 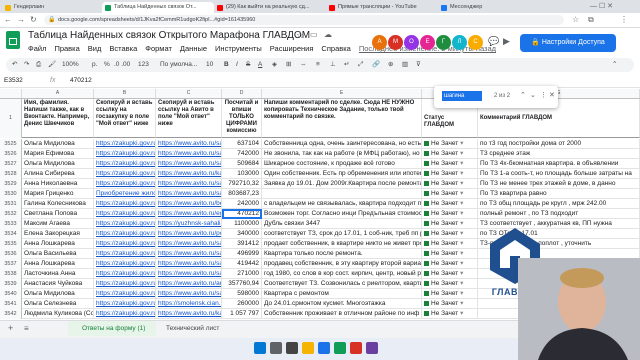 I want to click on collaborator-avatar: Е, so click(x=427, y=42).